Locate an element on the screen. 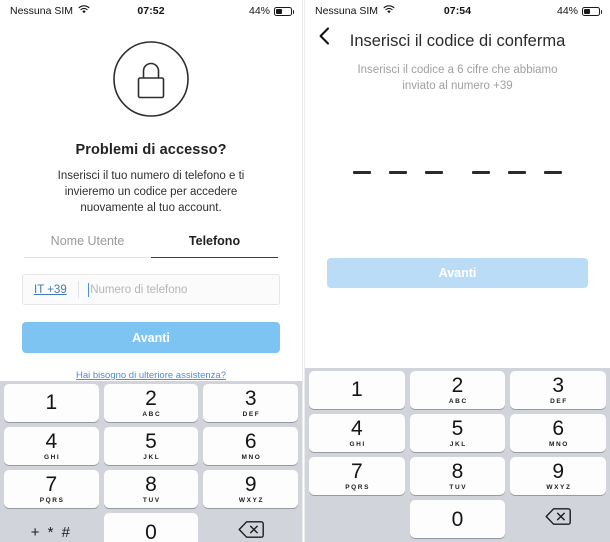  login-method-tabs: Nome Utente Telefono is located at coordinates (151, 246).